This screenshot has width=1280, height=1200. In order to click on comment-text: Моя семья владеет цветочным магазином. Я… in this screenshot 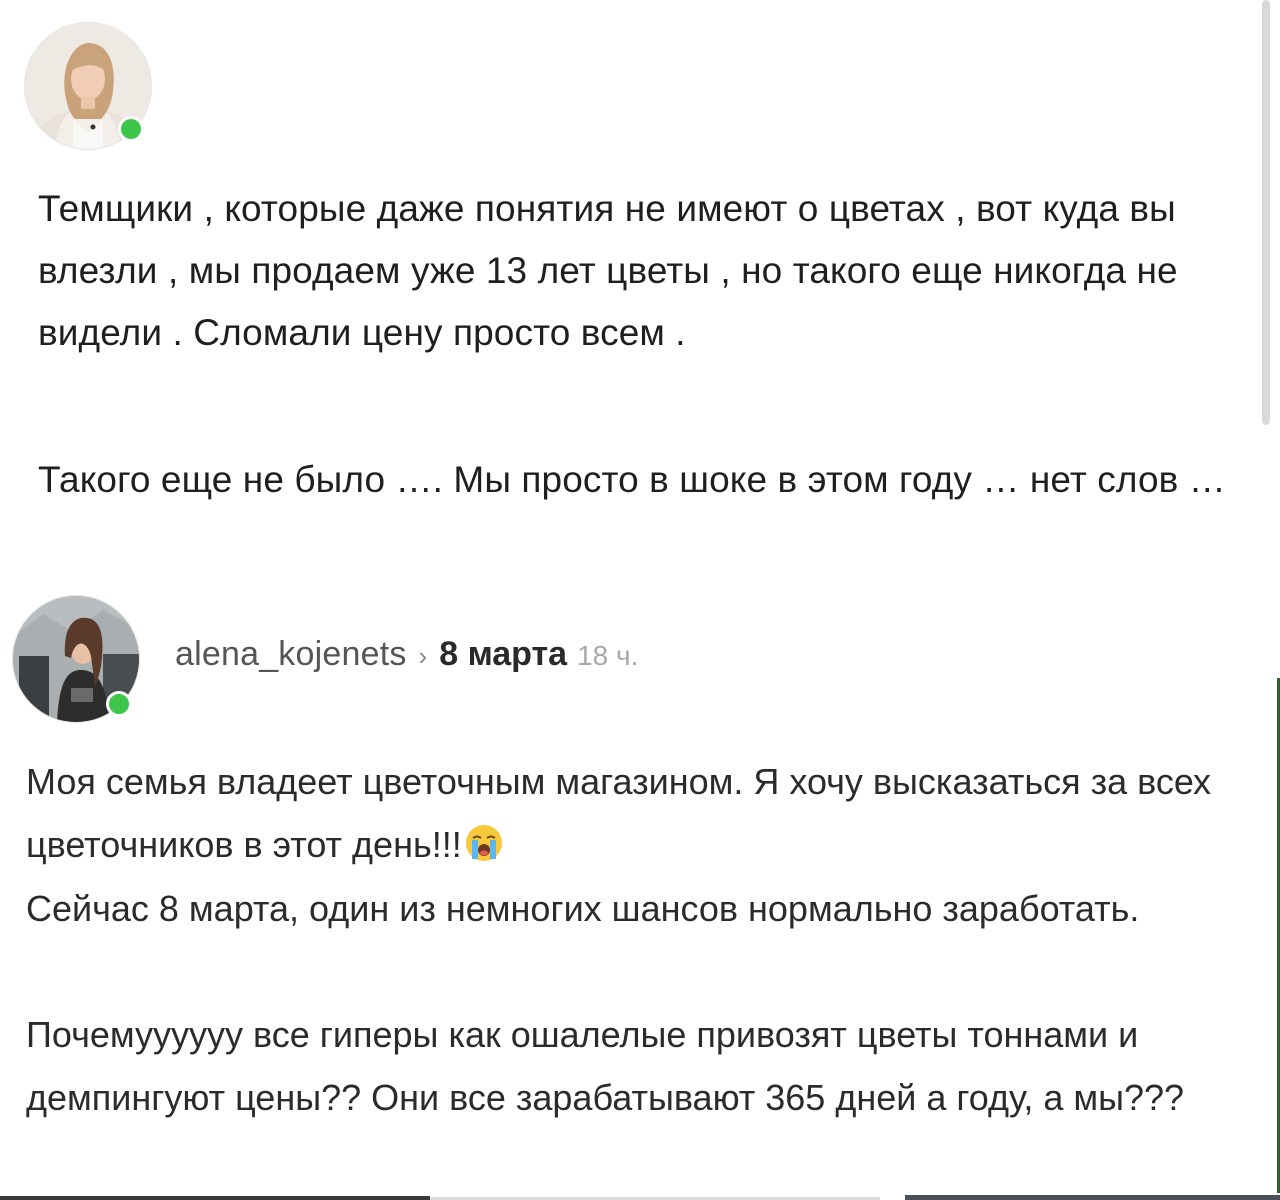, I will do `click(619, 813)`.